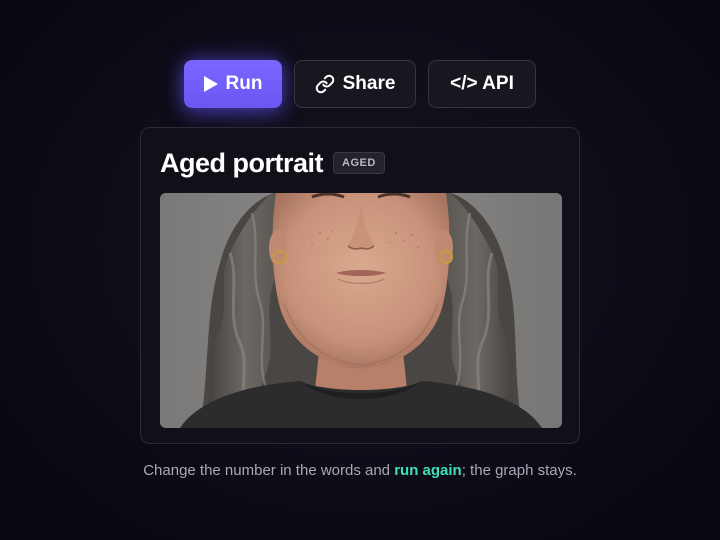 The height and width of the screenshot is (540, 720). I want to click on run-button: Run, so click(233, 84).